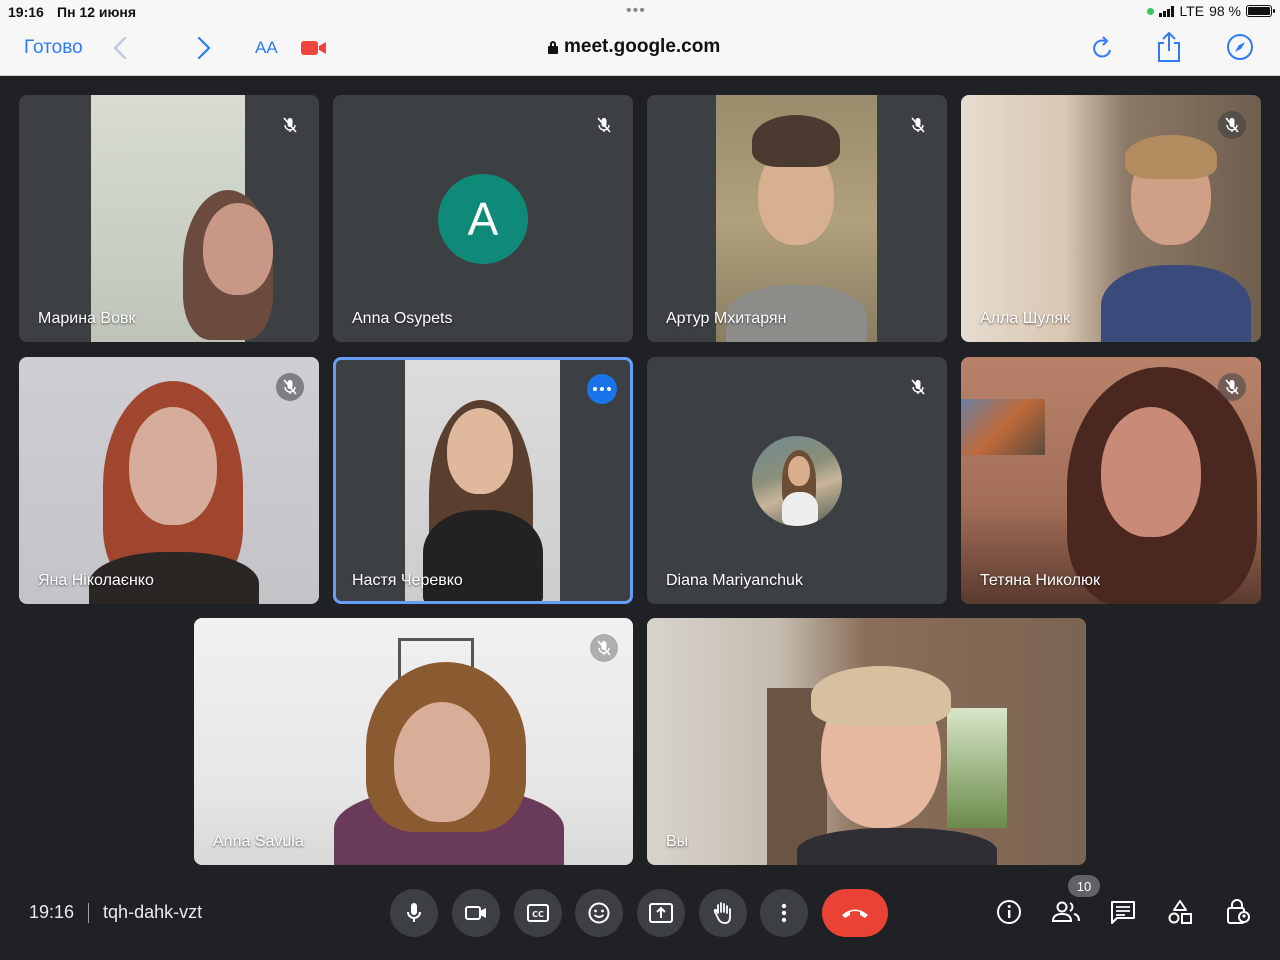 The image size is (1280, 960). I want to click on participant-tile: Марина Вовк, so click(169, 218).